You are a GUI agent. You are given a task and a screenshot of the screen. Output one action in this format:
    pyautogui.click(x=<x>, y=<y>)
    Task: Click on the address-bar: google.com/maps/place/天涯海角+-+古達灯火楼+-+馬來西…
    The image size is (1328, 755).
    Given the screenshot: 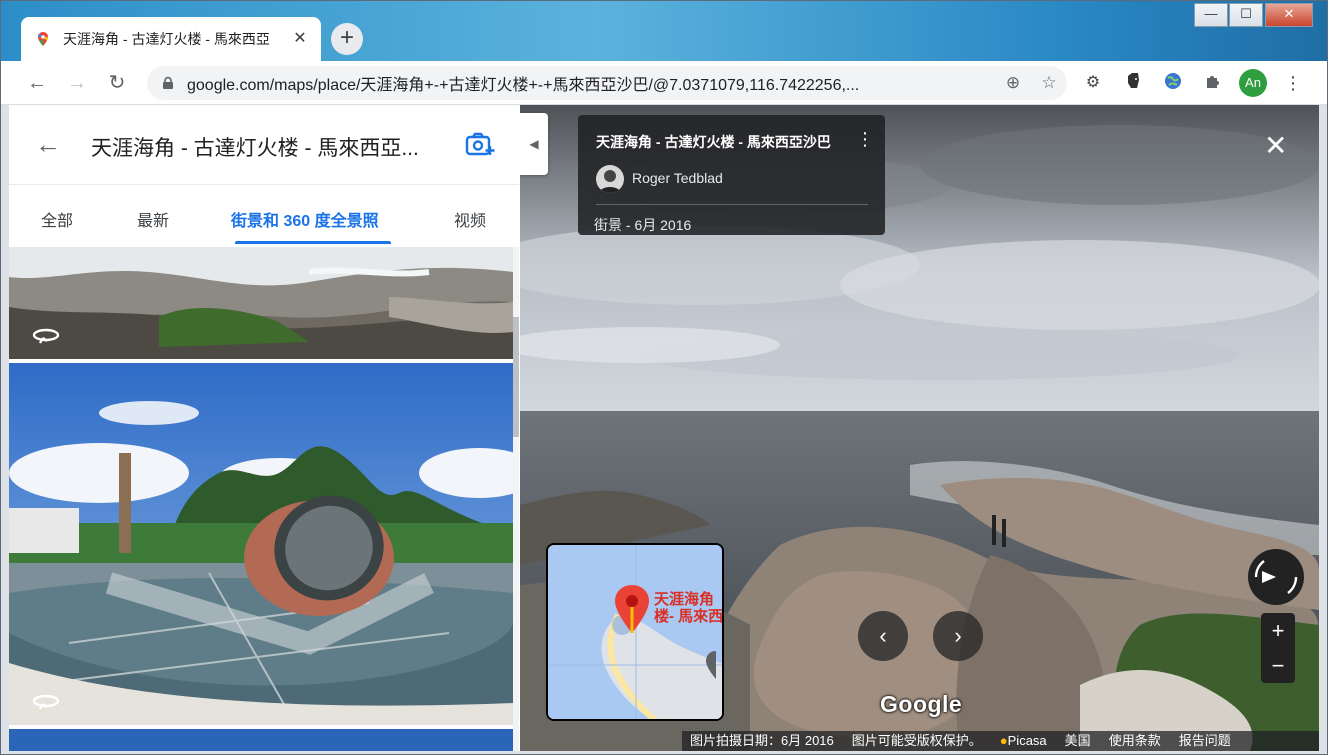 What is the action you would take?
    pyautogui.click(x=607, y=83)
    